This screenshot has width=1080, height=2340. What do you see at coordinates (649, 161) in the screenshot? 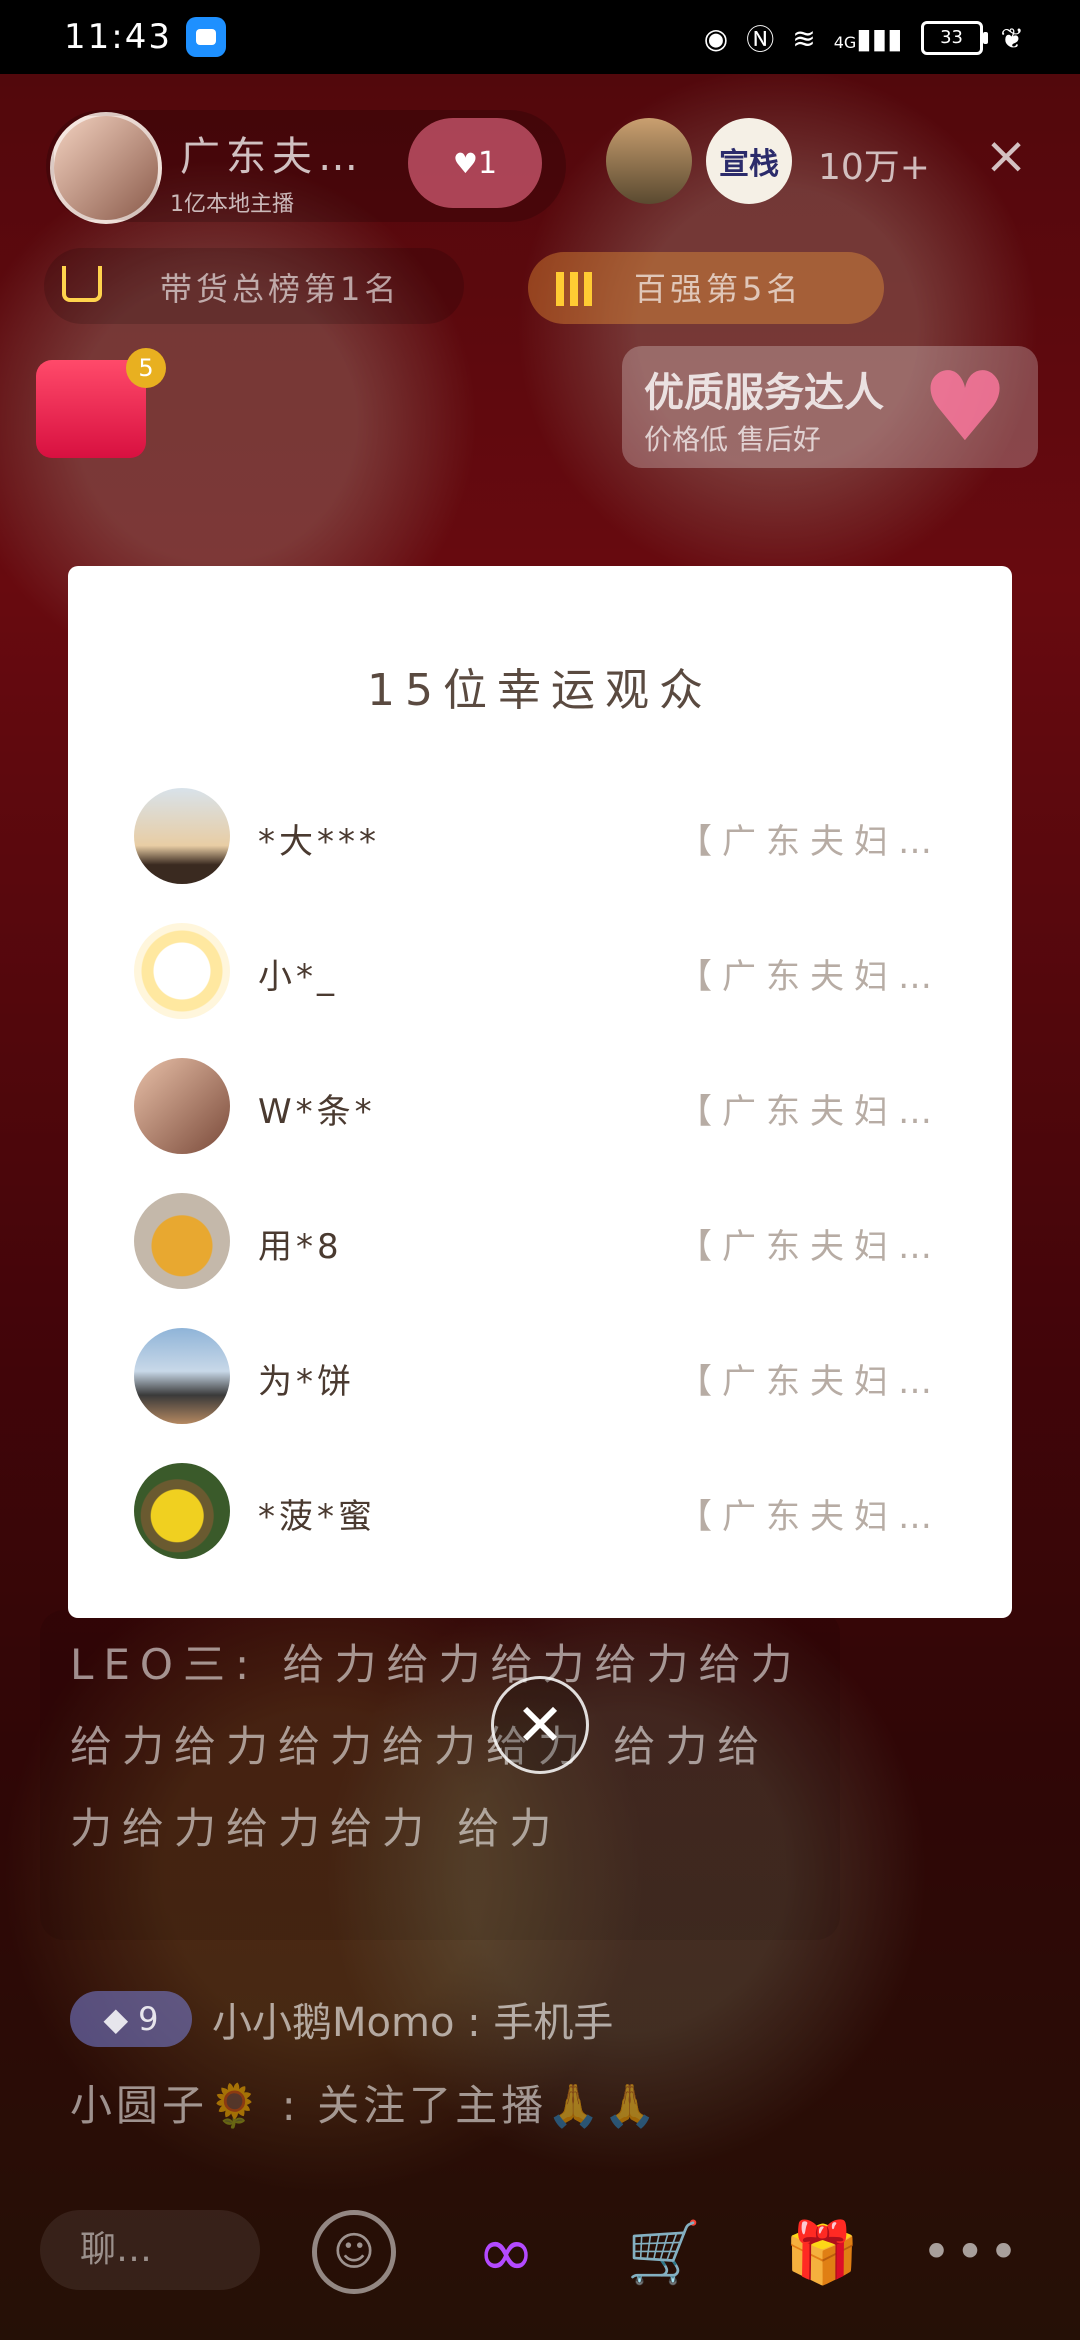
I see `viewer-avatar` at bounding box center [649, 161].